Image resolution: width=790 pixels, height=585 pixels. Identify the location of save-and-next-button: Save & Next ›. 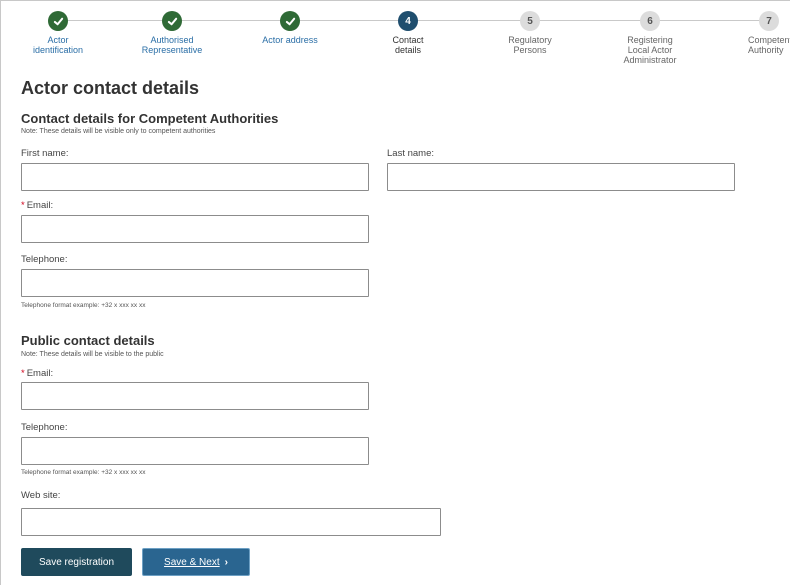
(196, 562).